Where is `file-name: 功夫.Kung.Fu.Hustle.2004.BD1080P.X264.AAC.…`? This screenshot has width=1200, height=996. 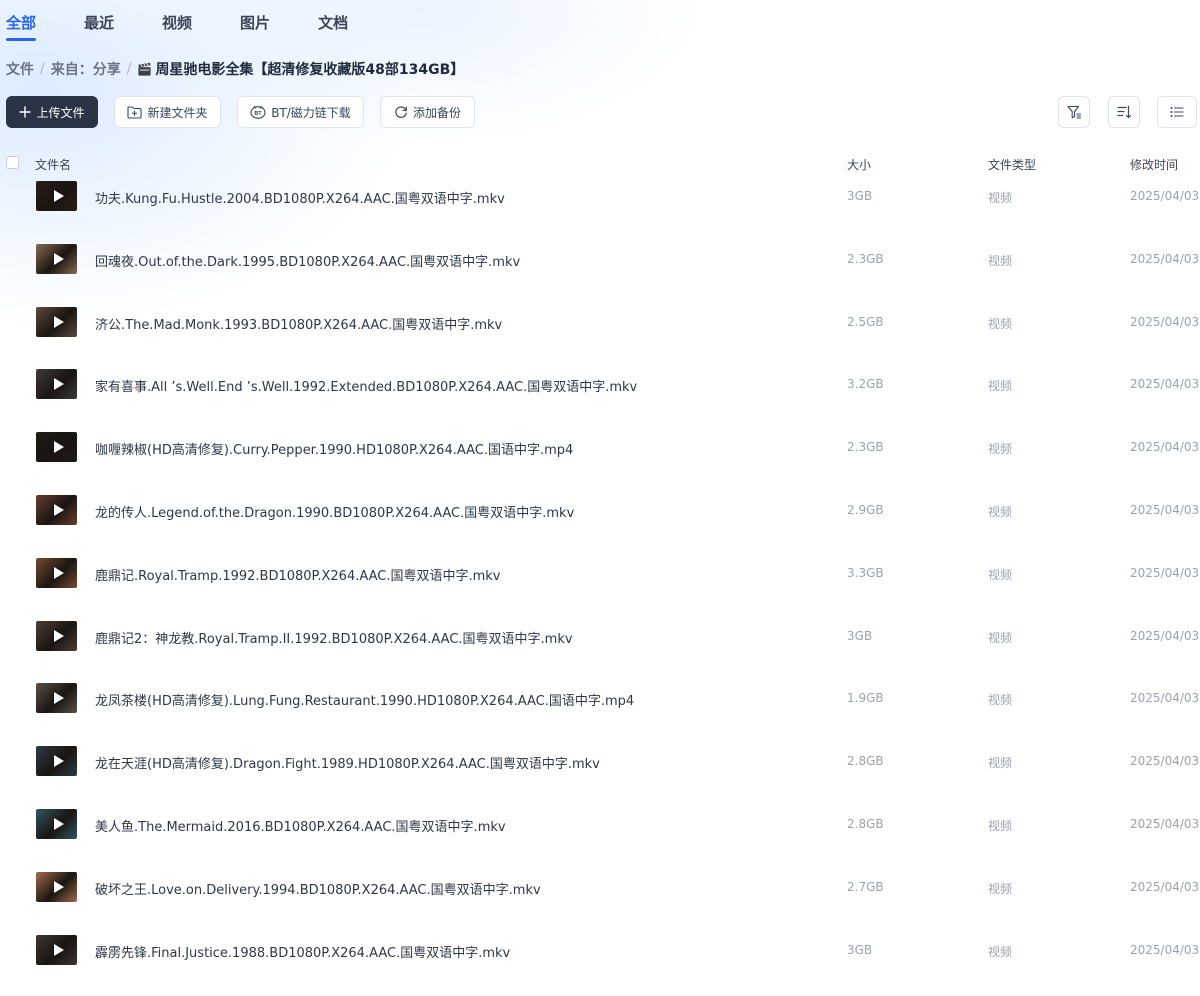
file-name: 功夫.Kung.Fu.Hustle.2004.BD1080P.X264.AAC.… is located at coordinates (300, 197).